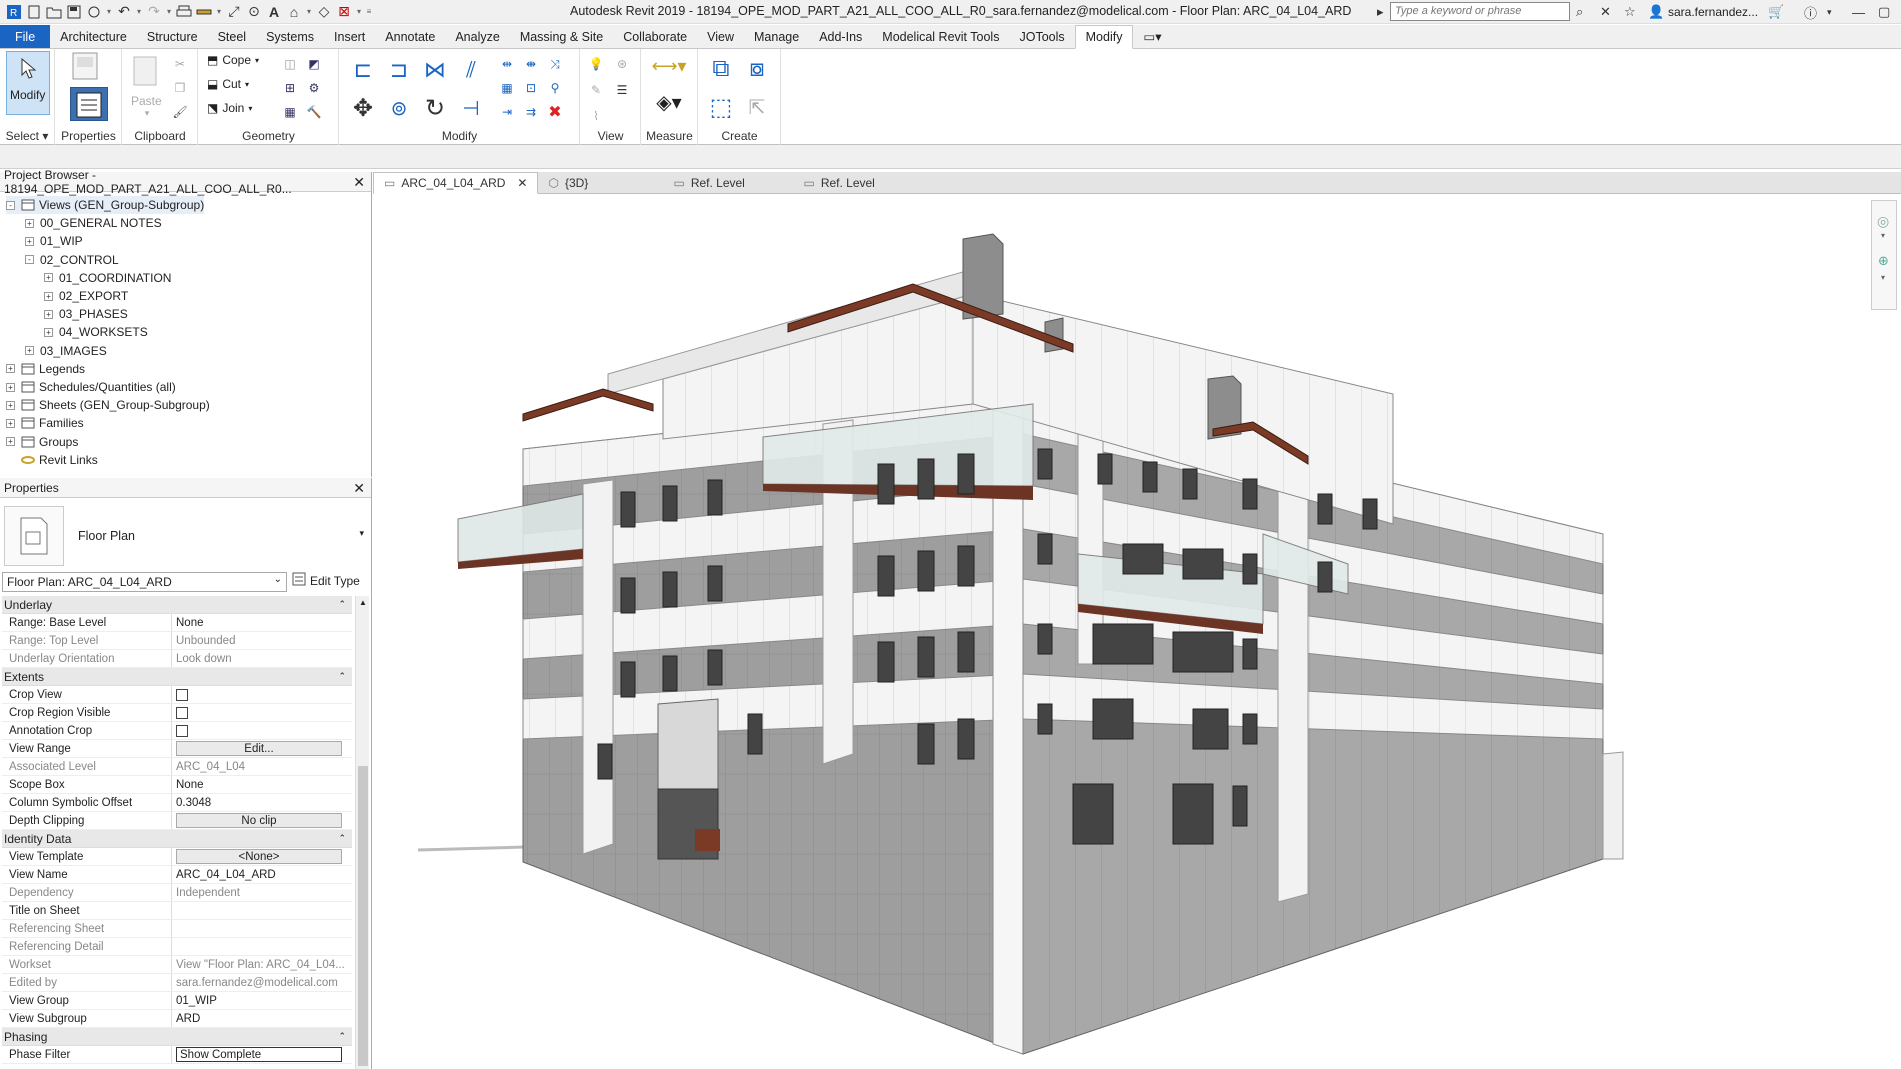 Image resolution: width=1901 pixels, height=1069 pixels. I want to click on property-field: Show Complete, so click(259, 1054).